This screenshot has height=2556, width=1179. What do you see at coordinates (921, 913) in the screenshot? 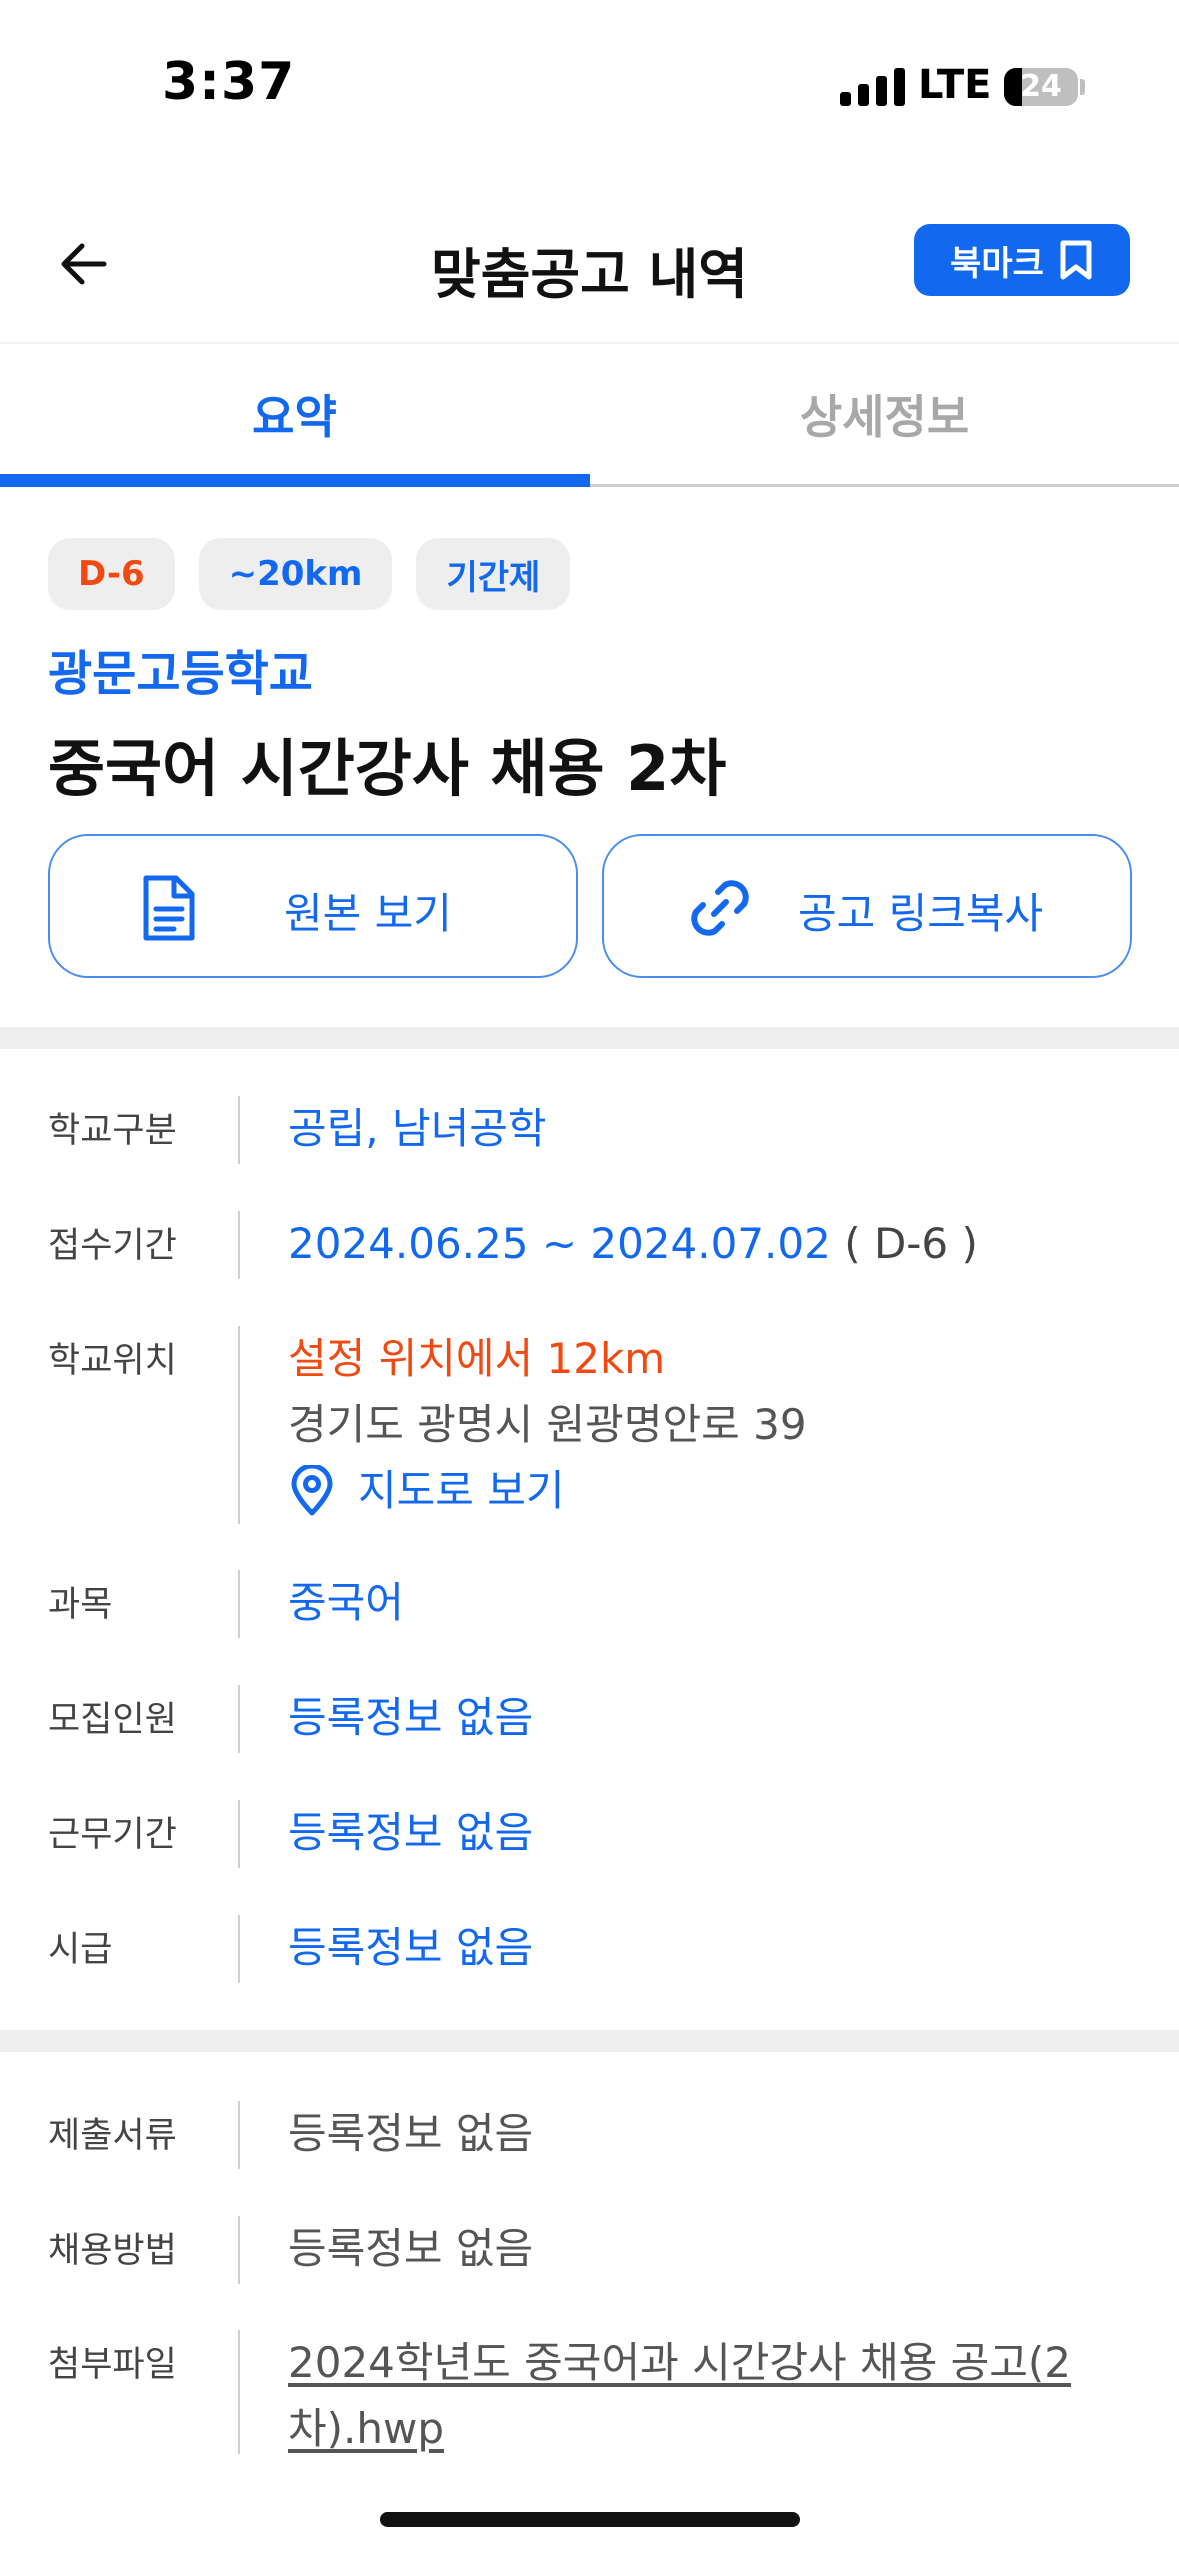
I see `copy-link-label: 공고 링크복사` at bounding box center [921, 913].